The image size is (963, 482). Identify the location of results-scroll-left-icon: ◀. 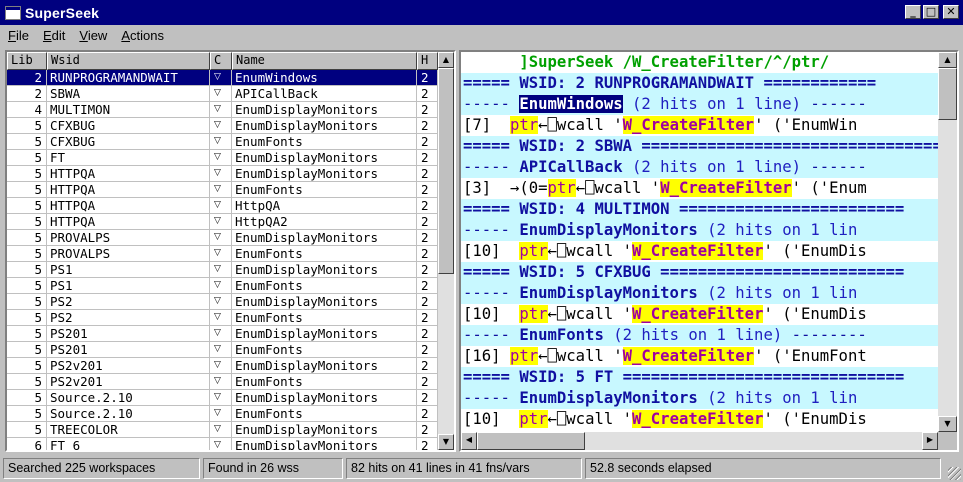
(469, 441).